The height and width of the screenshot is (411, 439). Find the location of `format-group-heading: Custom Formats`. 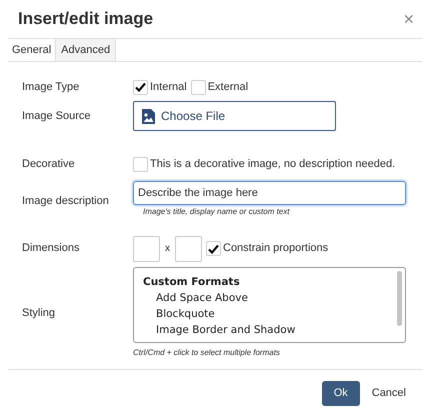

format-group-heading: Custom Formats is located at coordinates (192, 282).